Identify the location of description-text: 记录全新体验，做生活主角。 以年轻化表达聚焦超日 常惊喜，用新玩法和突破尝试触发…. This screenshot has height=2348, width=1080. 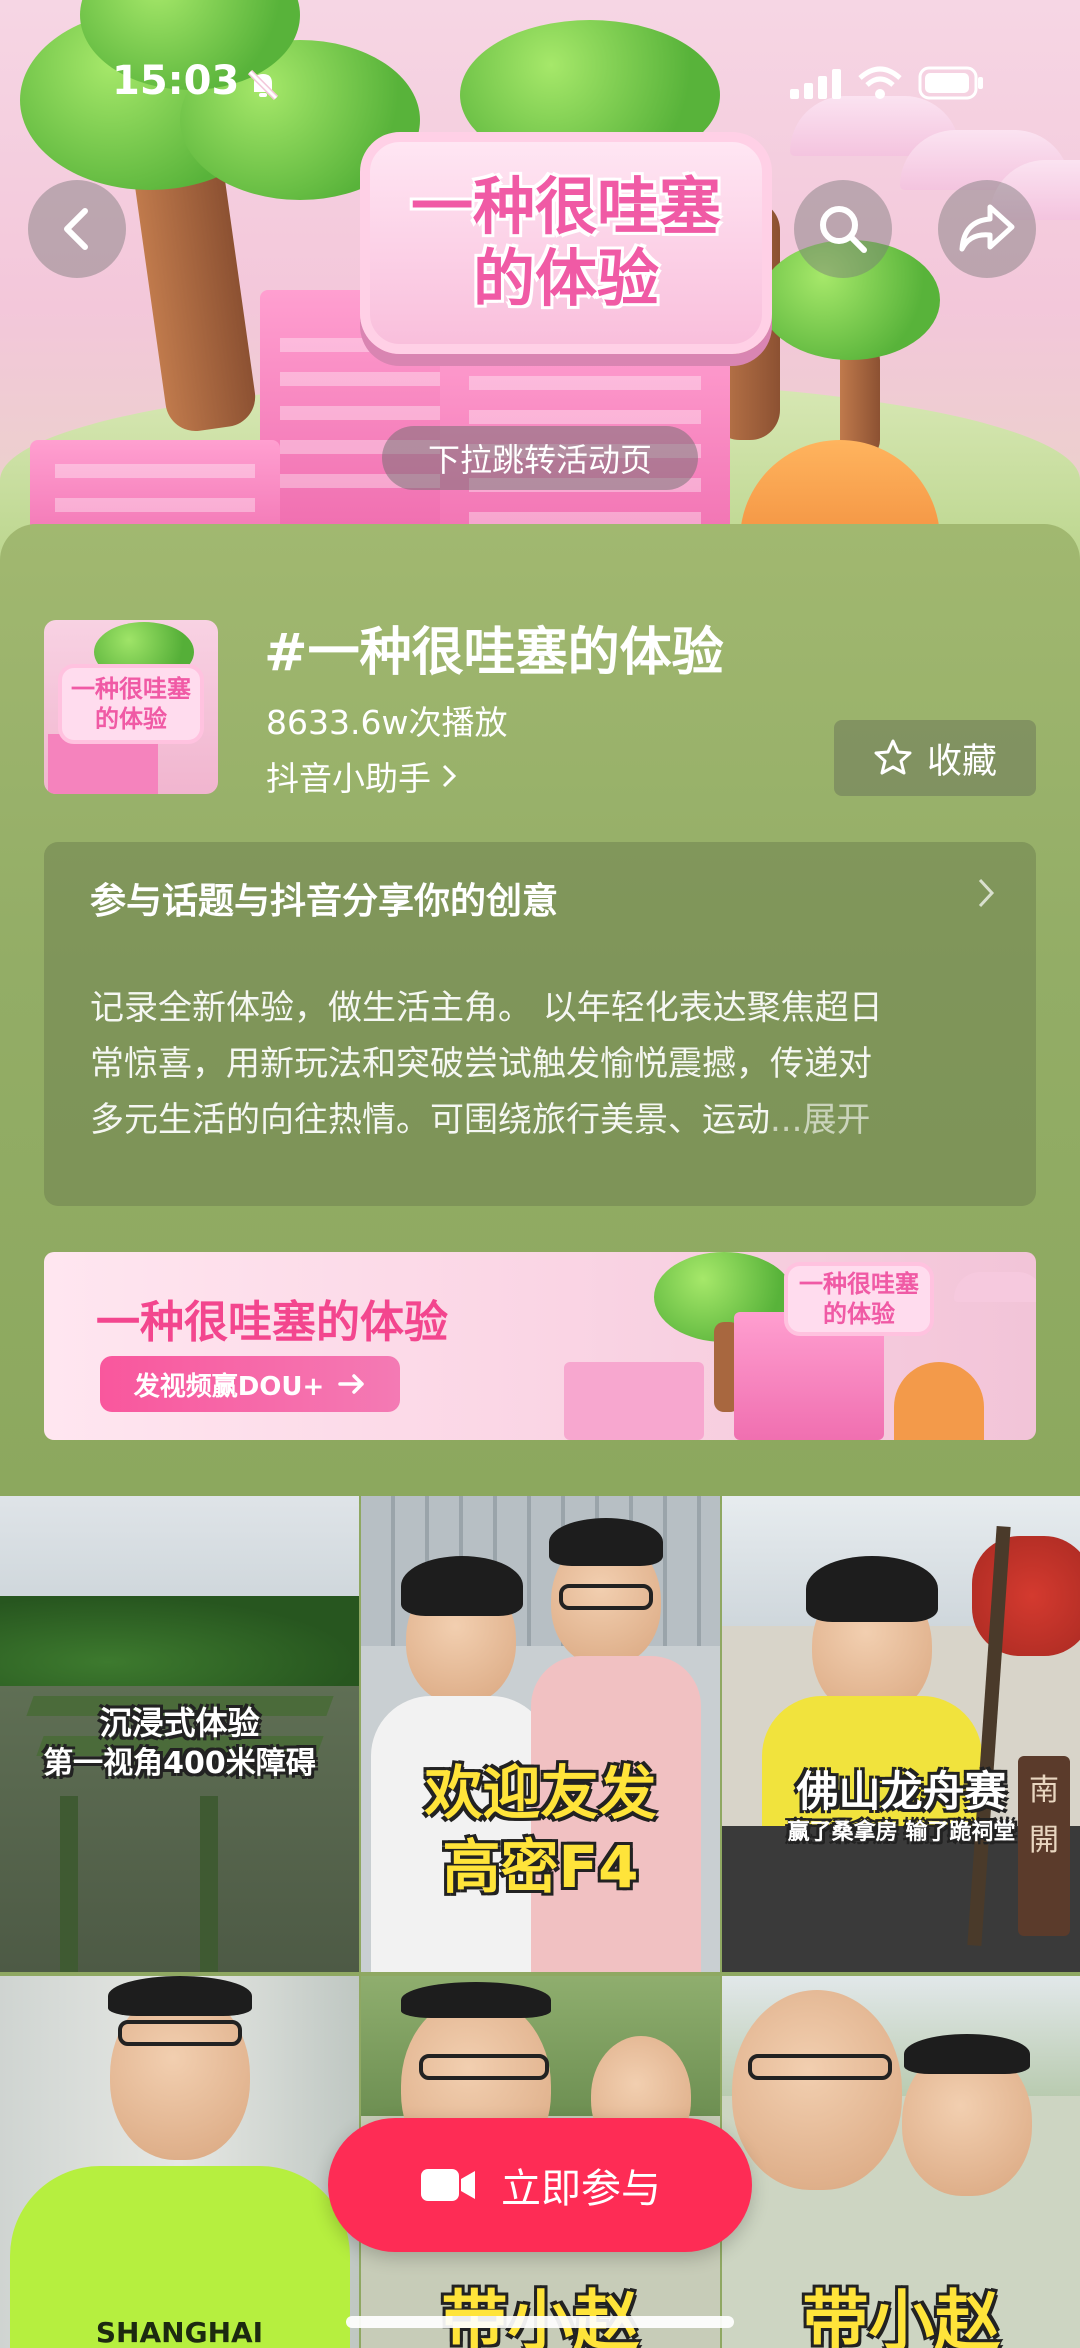
(540, 1064).